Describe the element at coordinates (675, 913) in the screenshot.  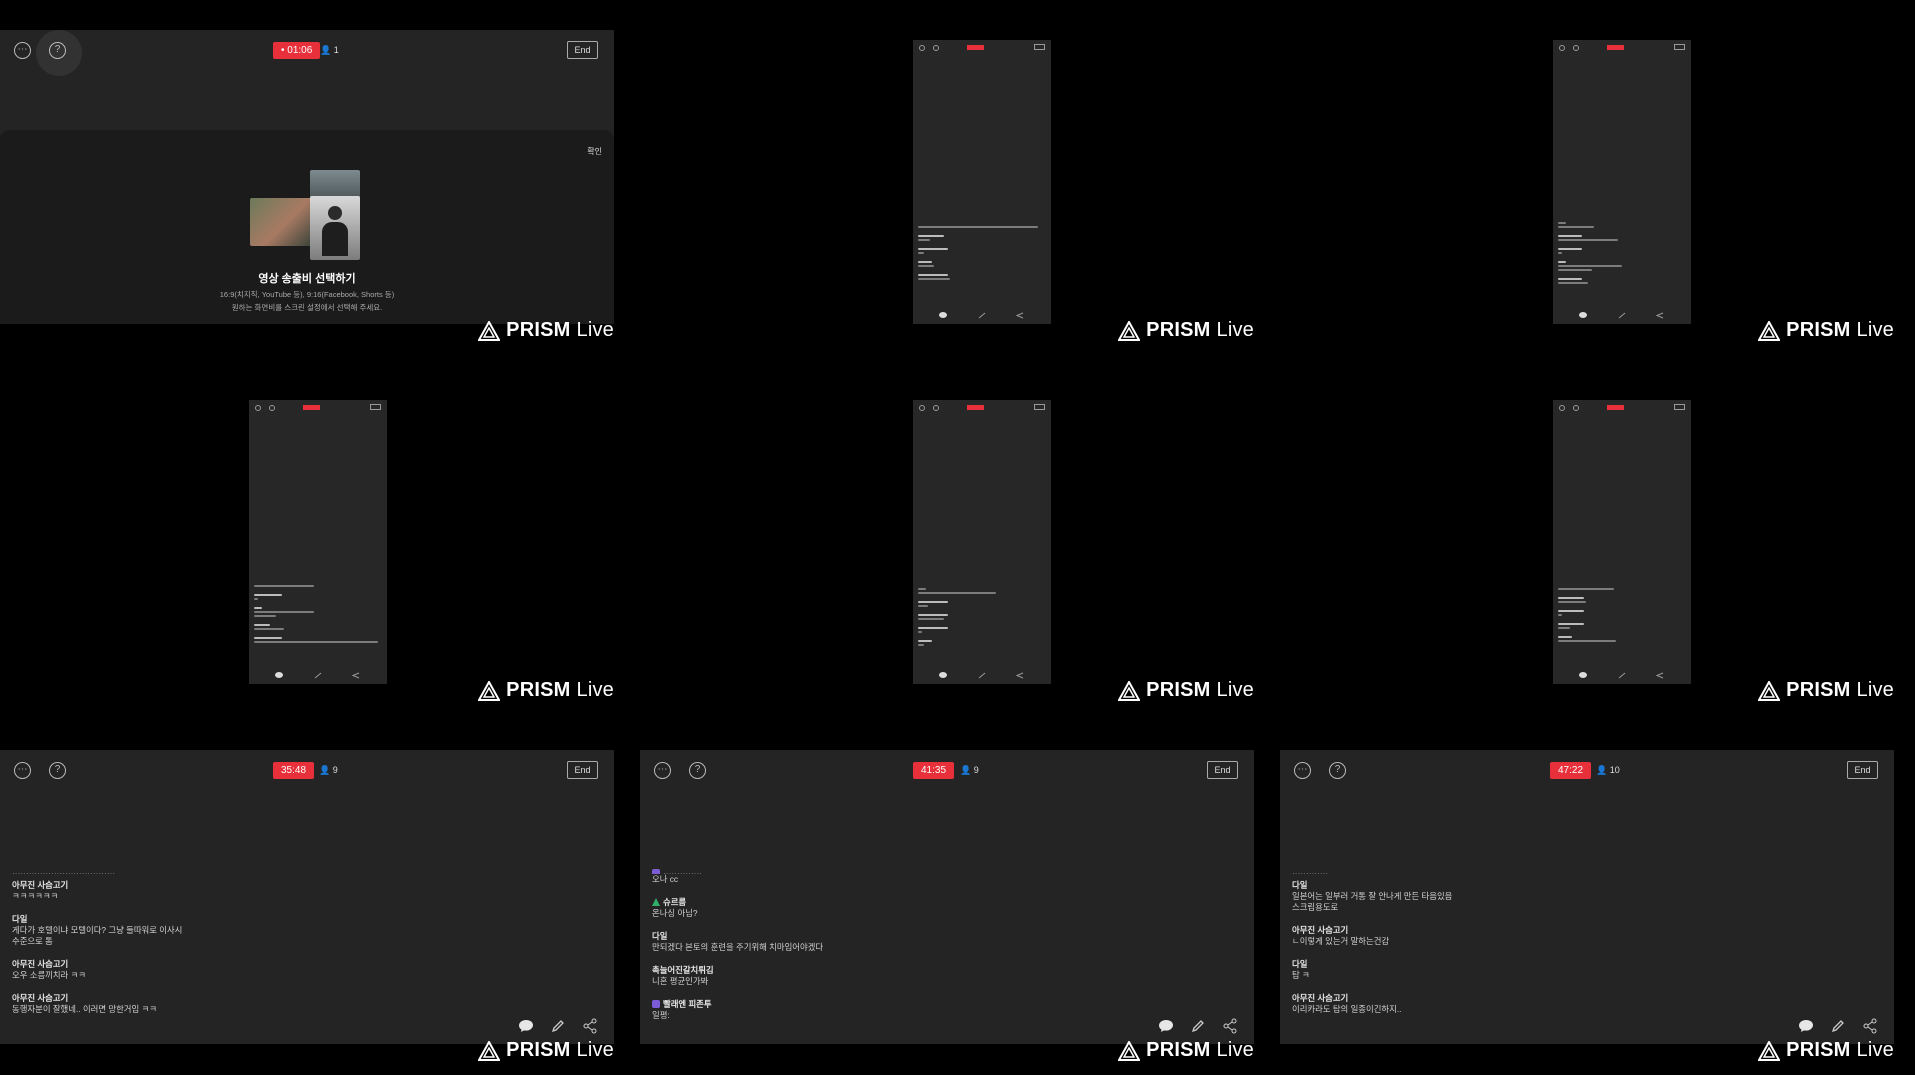
I see `chat-text: 온나싱 아님?` at that location.